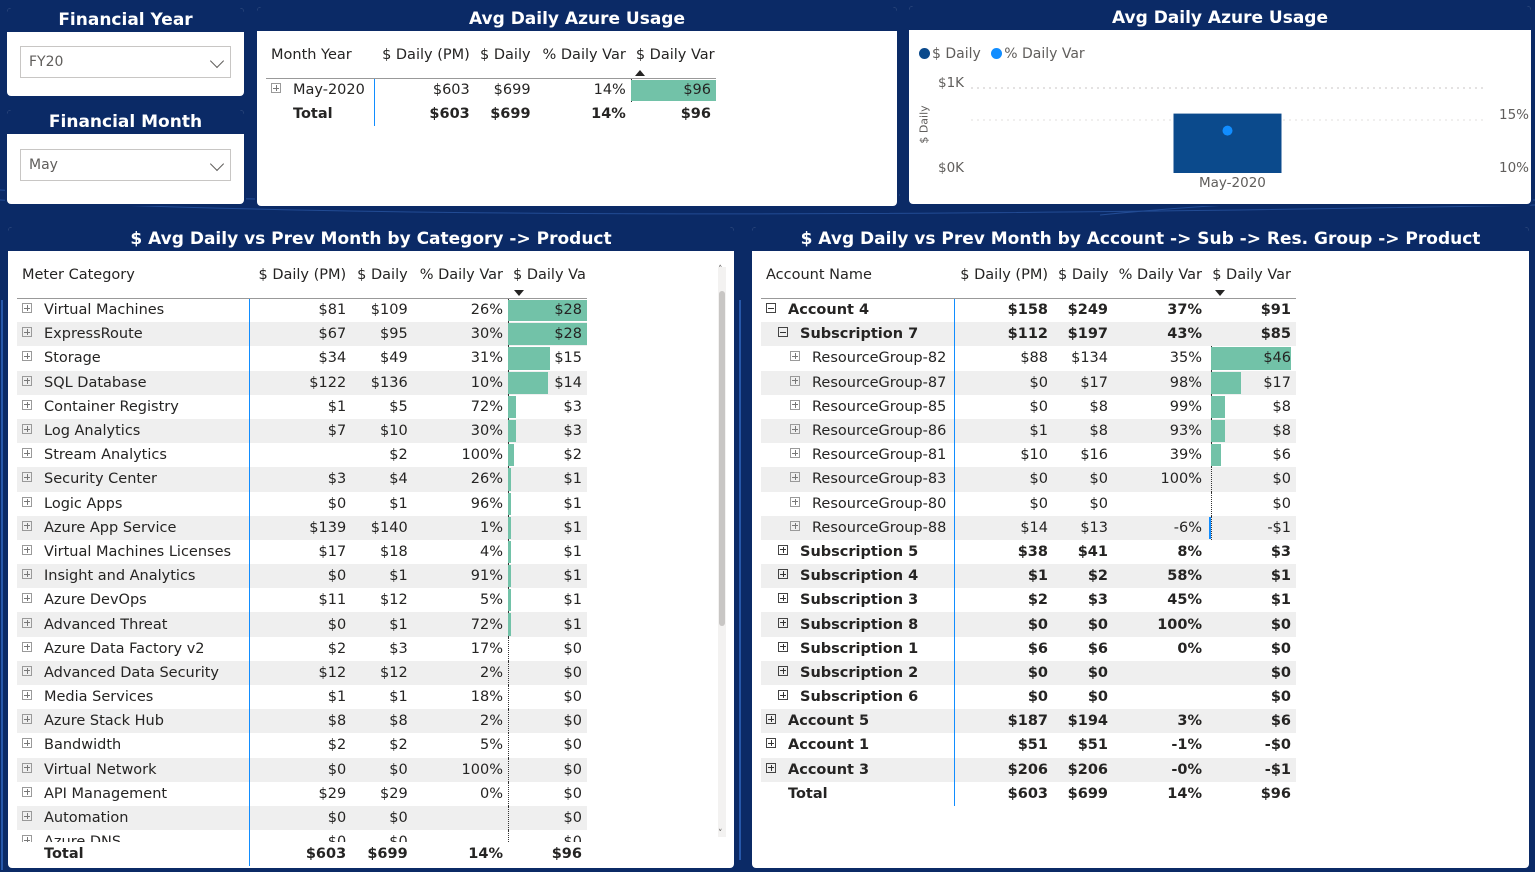 Image resolution: width=1535 pixels, height=872 pixels. What do you see at coordinates (722, 552) in the screenshot?
I see `vertical-scrollbar: ˄ ˅` at bounding box center [722, 552].